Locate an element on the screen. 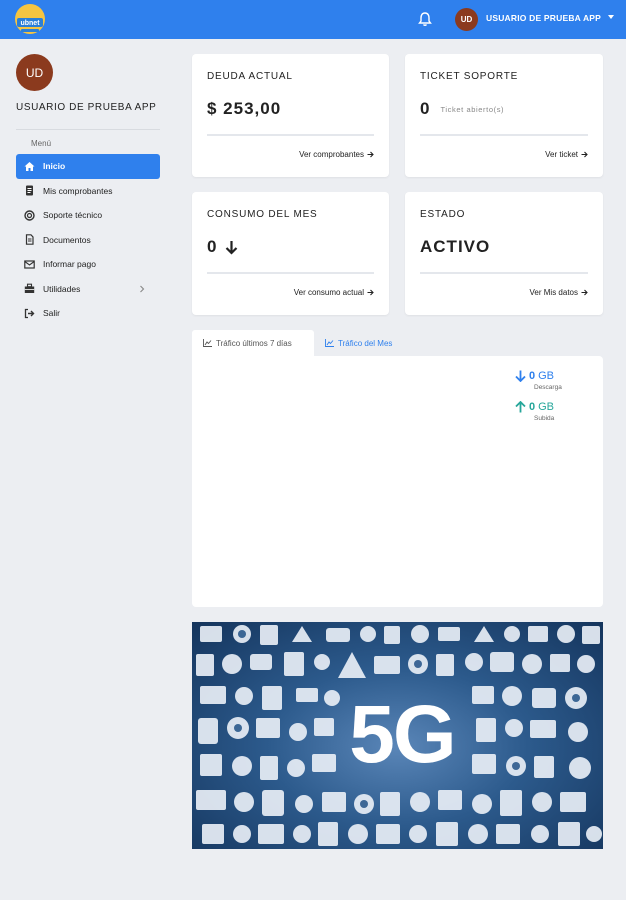  sidebar-avatar: UD is located at coordinates (34, 72).